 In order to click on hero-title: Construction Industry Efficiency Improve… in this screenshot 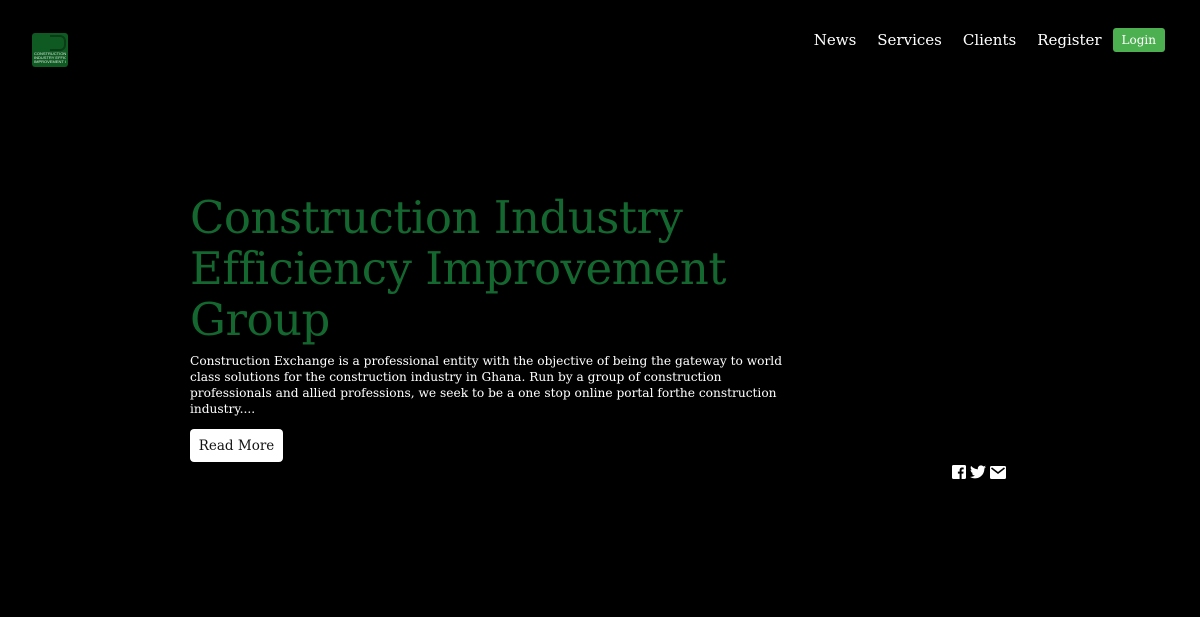, I will do `click(510, 268)`.